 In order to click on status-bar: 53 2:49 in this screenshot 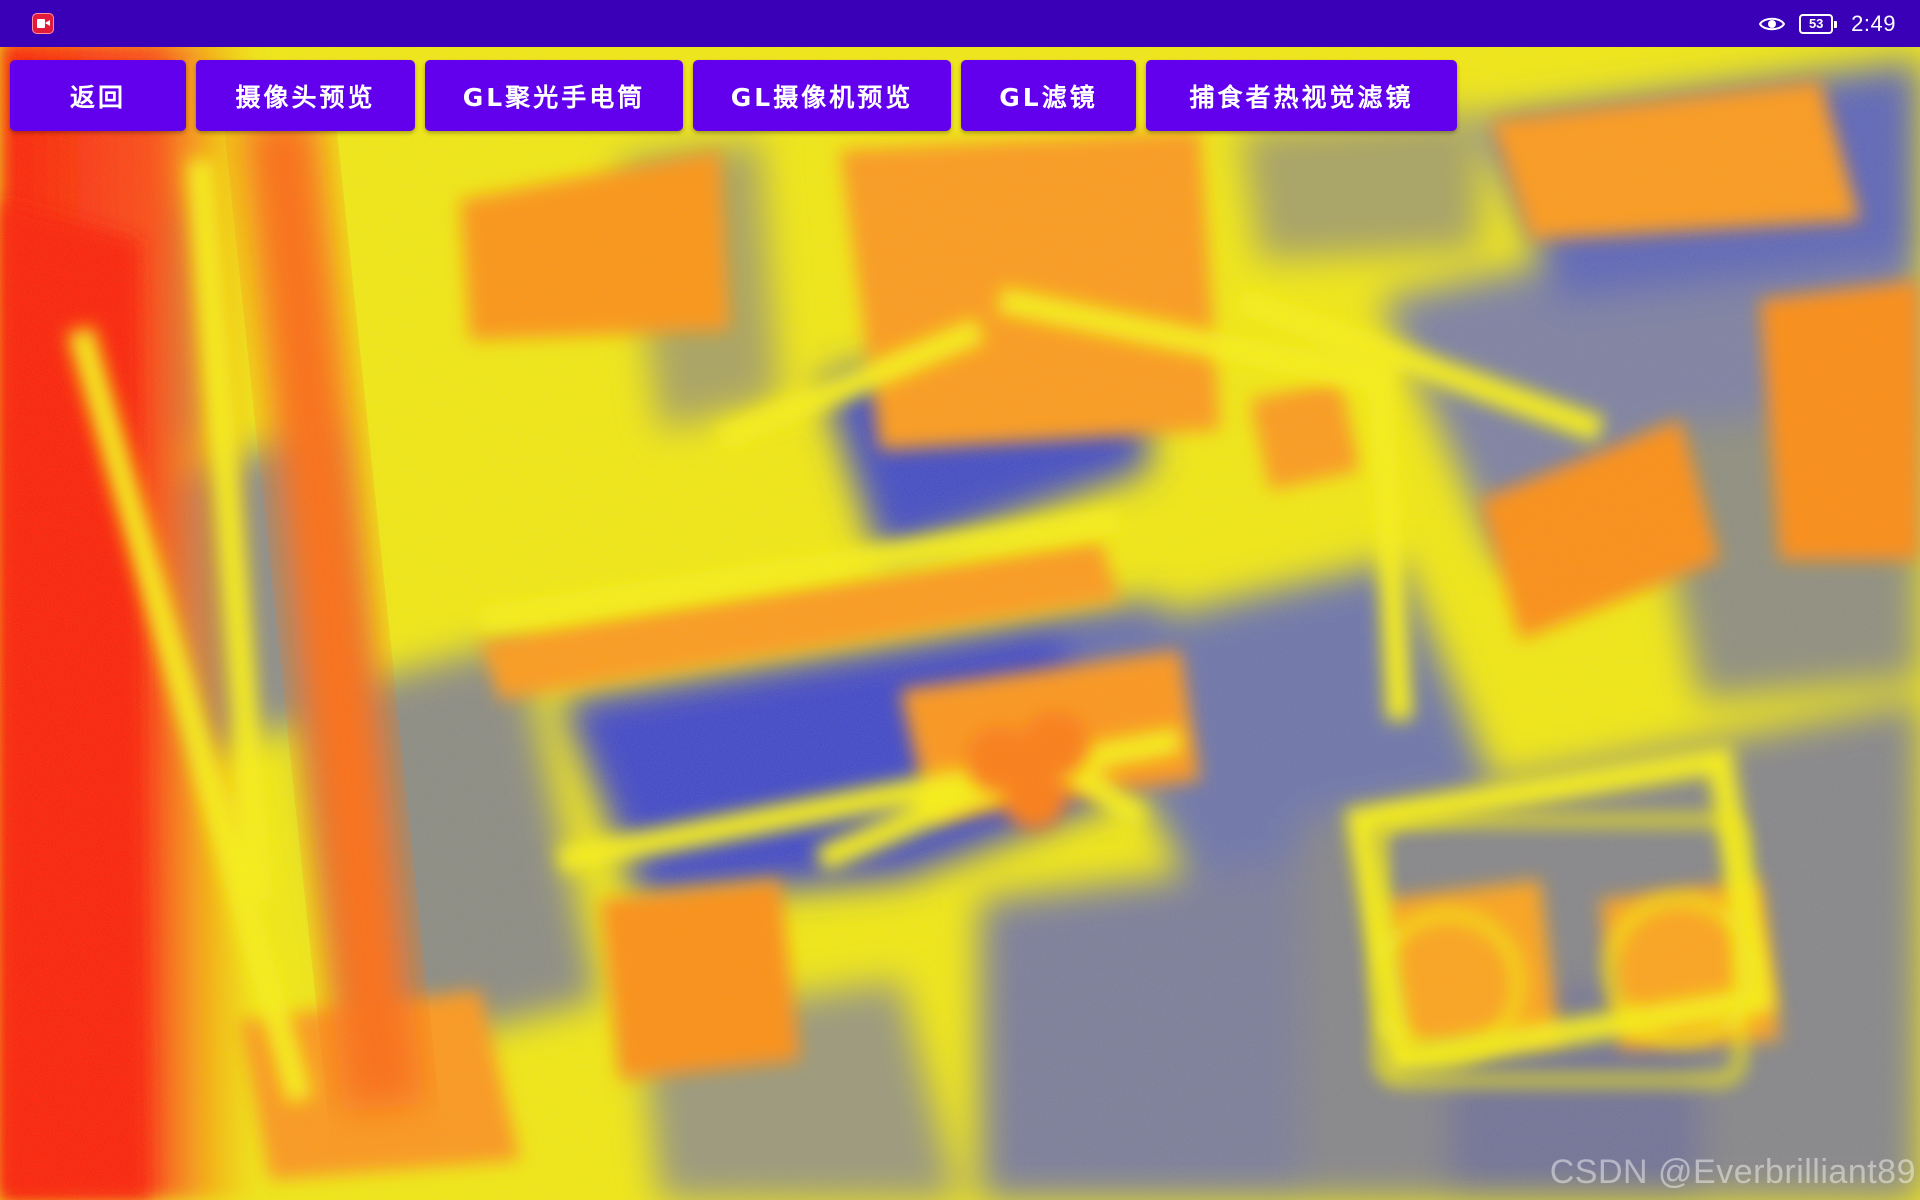, I will do `click(960, 23)`.